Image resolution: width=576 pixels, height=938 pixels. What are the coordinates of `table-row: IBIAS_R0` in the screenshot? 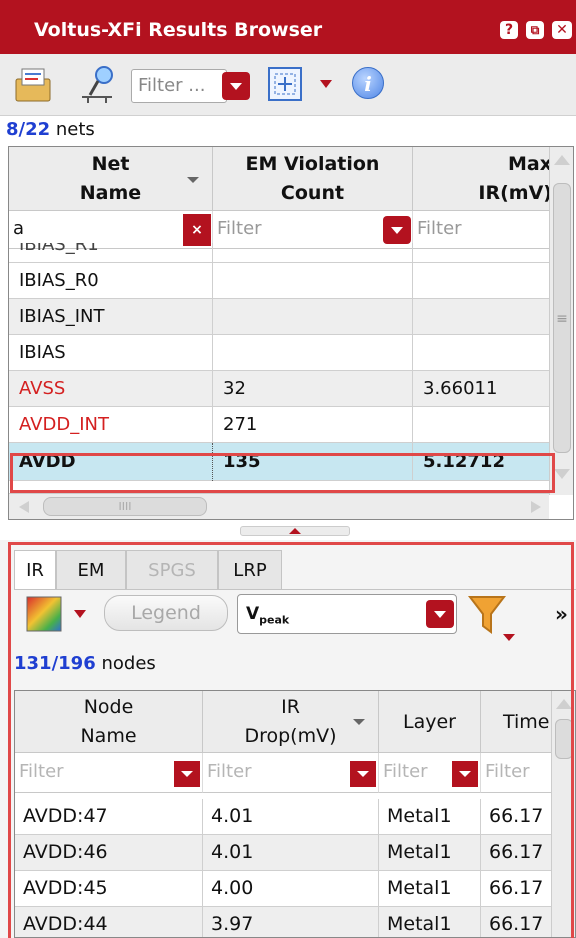 It's located at (279, 281).